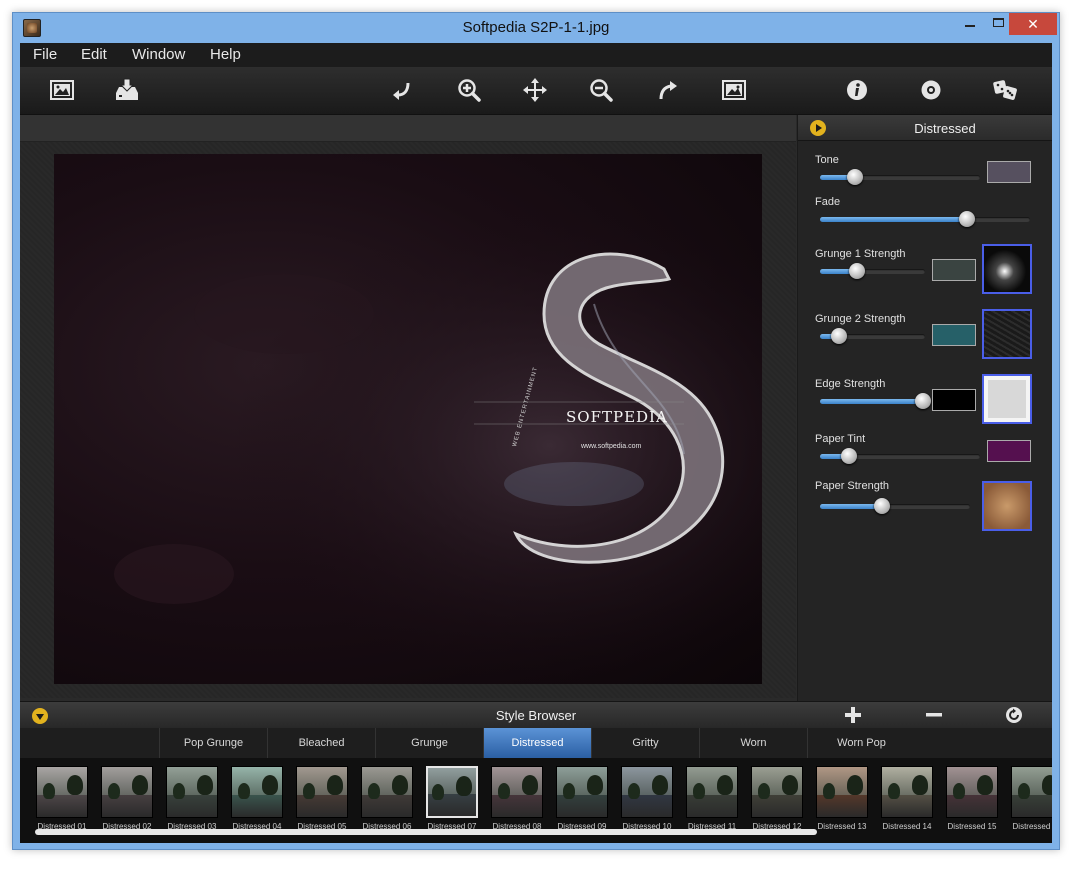 Image resolution: width=1080 pixels, height=869 pixels. Describe the element at coordinates (158, 54) in the screenshot. I see `menu-window: Window` at that location.